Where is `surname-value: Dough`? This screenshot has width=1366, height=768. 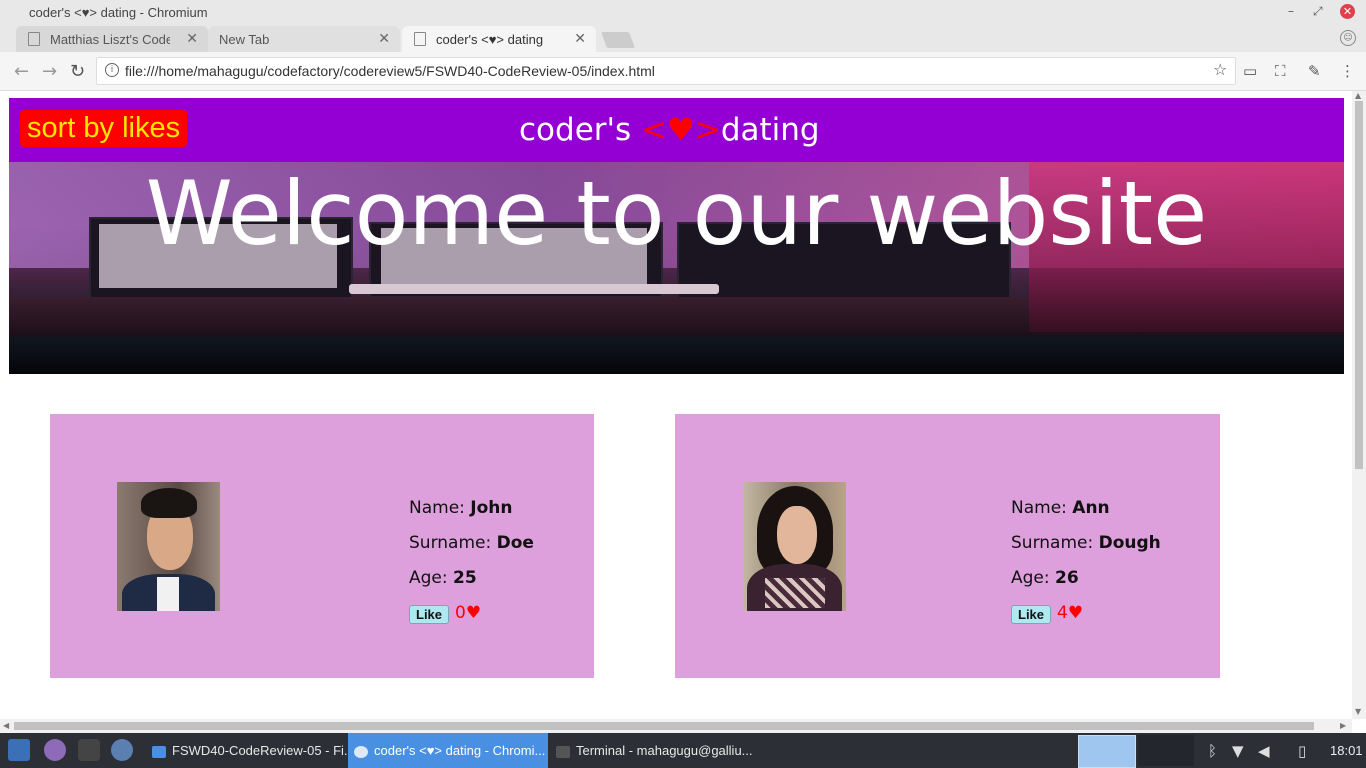 surname-value: Dough is located at coordinates (1129, 543).